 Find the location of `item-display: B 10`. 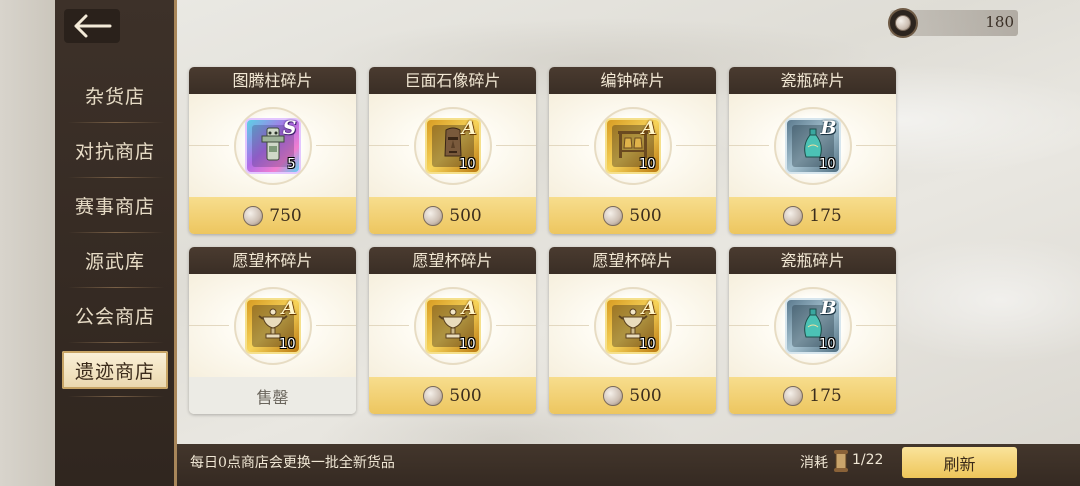

item-display: B 10 is located at coordinates (812, 325).